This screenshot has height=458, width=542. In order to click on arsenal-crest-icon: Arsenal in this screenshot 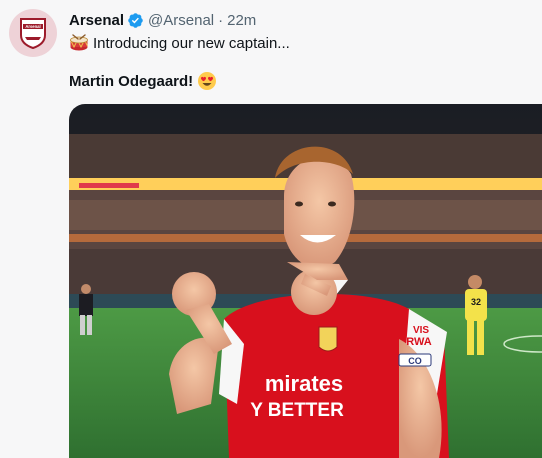, I will do `click(33, 33)`.